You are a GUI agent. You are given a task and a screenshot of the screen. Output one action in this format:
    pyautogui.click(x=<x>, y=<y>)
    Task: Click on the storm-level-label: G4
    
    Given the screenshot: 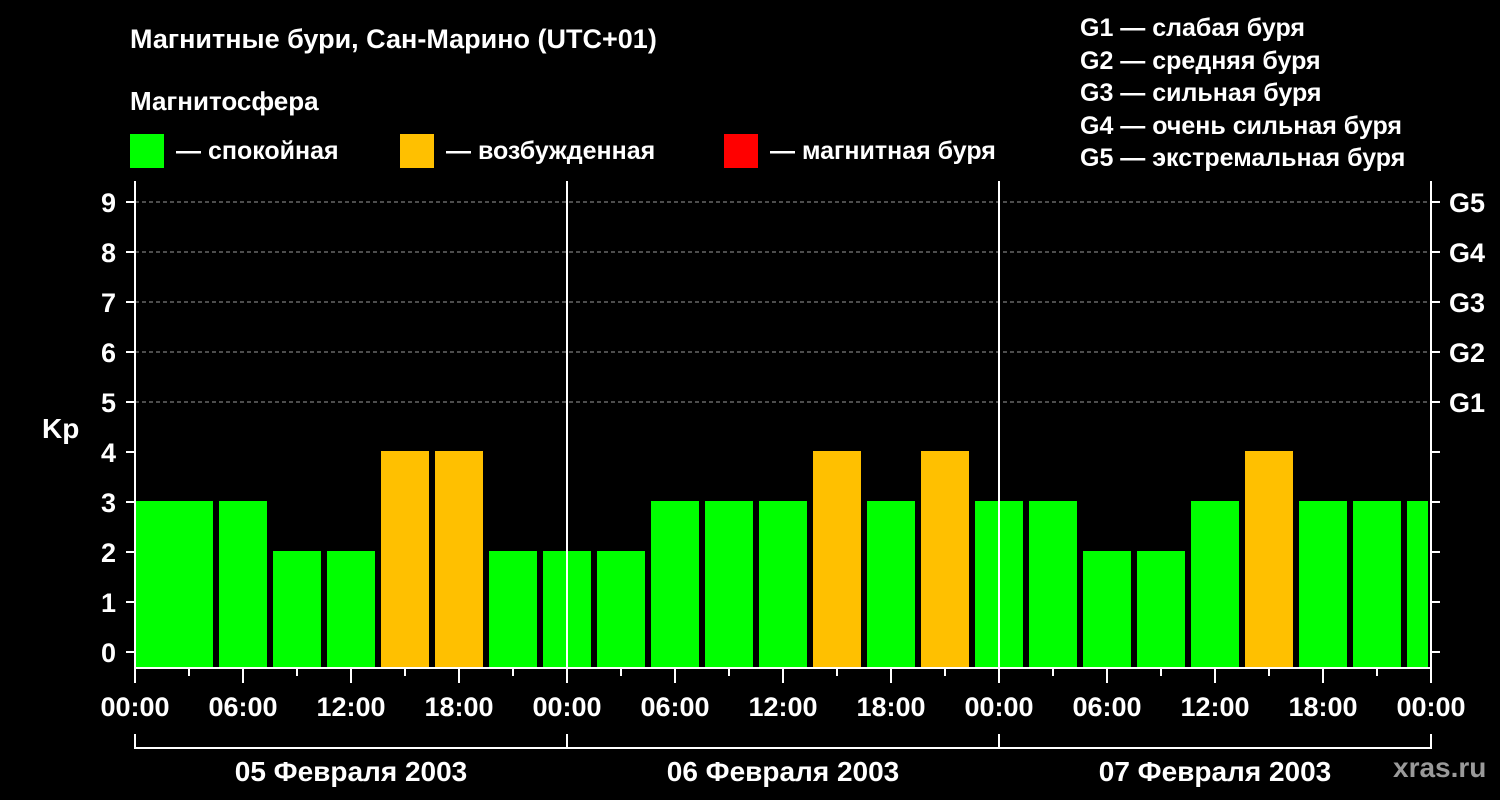 What is the action you would take?
    pyautogui.click(x=1467, y=253)
    